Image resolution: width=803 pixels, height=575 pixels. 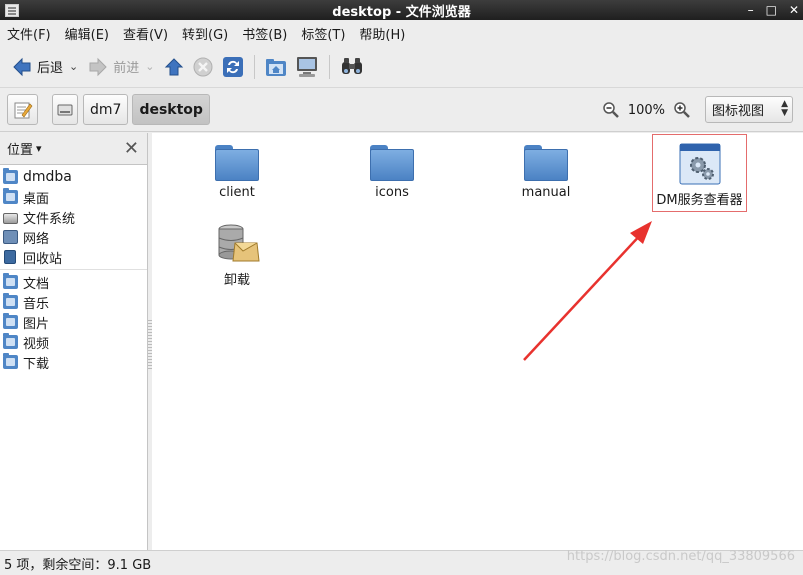 I want to click on toolbar-separator, so click(x=255, y=66).